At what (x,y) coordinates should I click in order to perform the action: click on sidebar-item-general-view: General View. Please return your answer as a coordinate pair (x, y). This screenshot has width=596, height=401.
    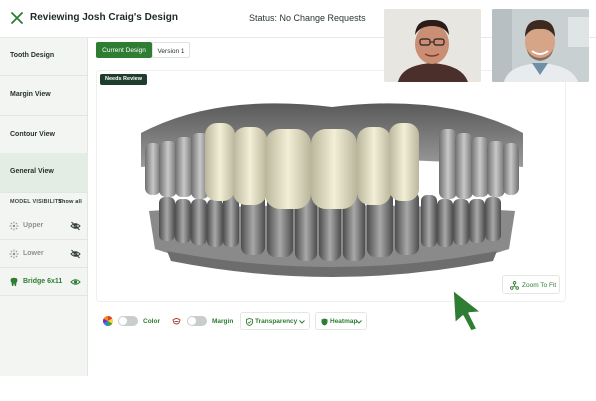
    Looking at the image, I should click on (44, 173).